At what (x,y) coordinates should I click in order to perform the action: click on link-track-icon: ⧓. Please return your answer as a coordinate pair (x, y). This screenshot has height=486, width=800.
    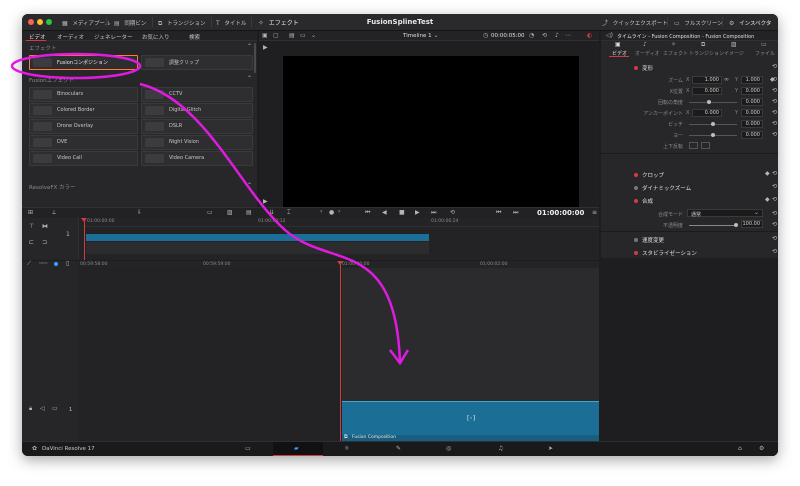
    Looking at the image, I should click on (45, 227).